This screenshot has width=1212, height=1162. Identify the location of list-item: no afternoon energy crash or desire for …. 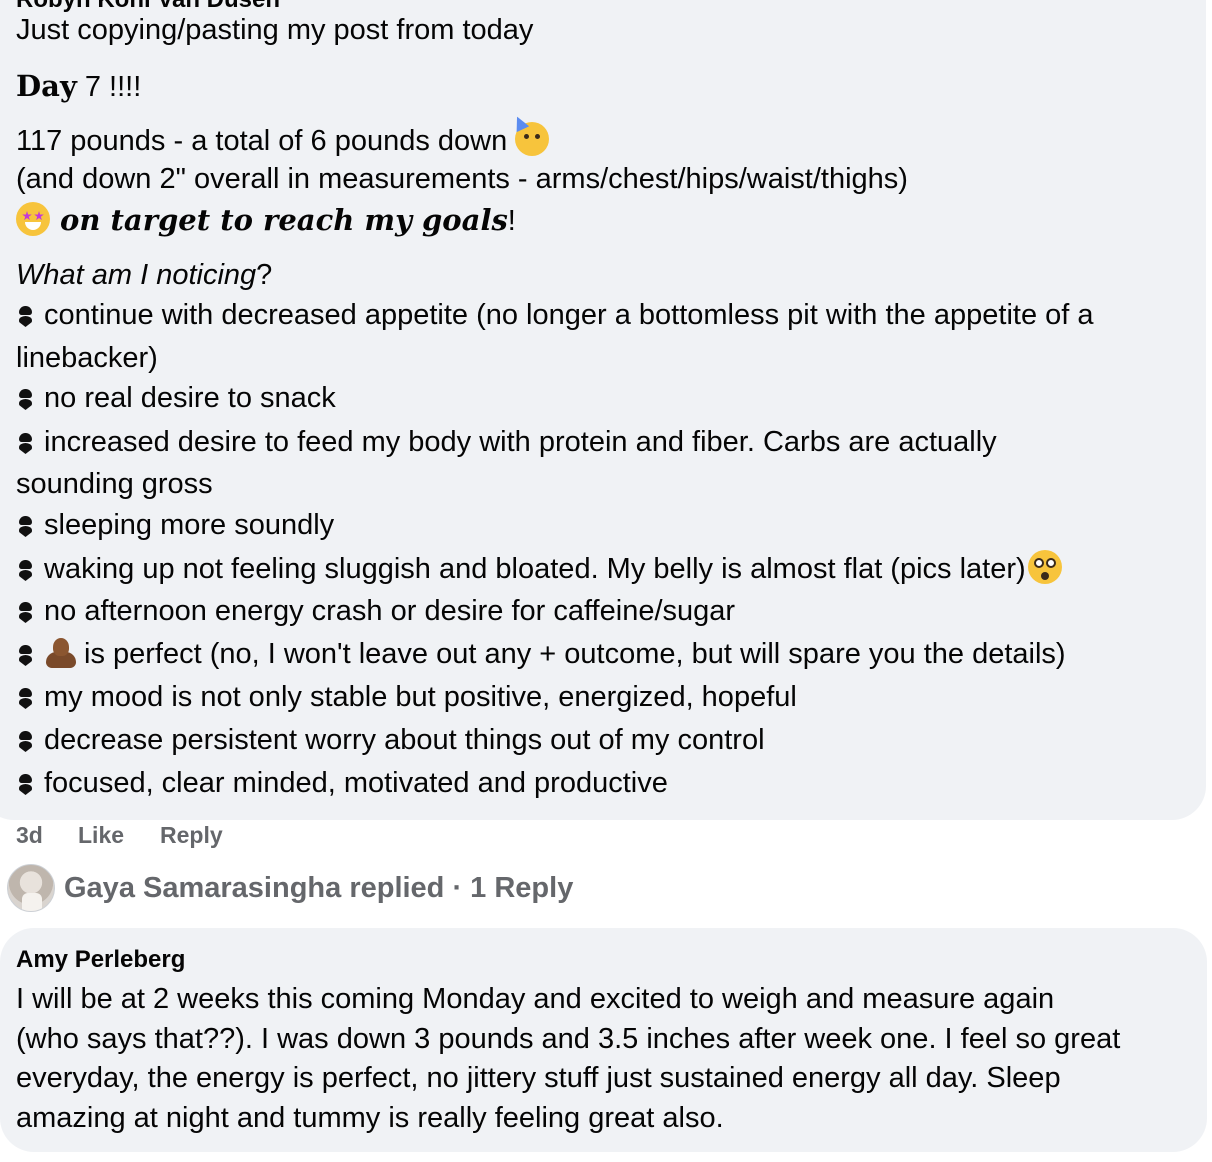
(375, 611).